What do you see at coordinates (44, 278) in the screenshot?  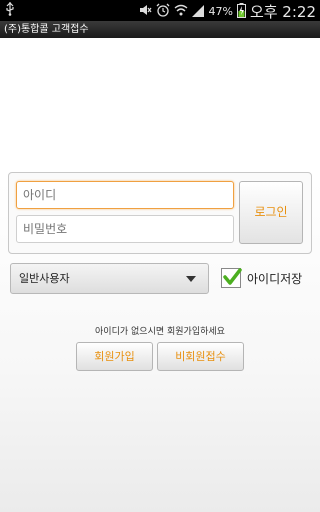 I see `user-type-selected: 일반사용자` at bounding box center [44, 278].